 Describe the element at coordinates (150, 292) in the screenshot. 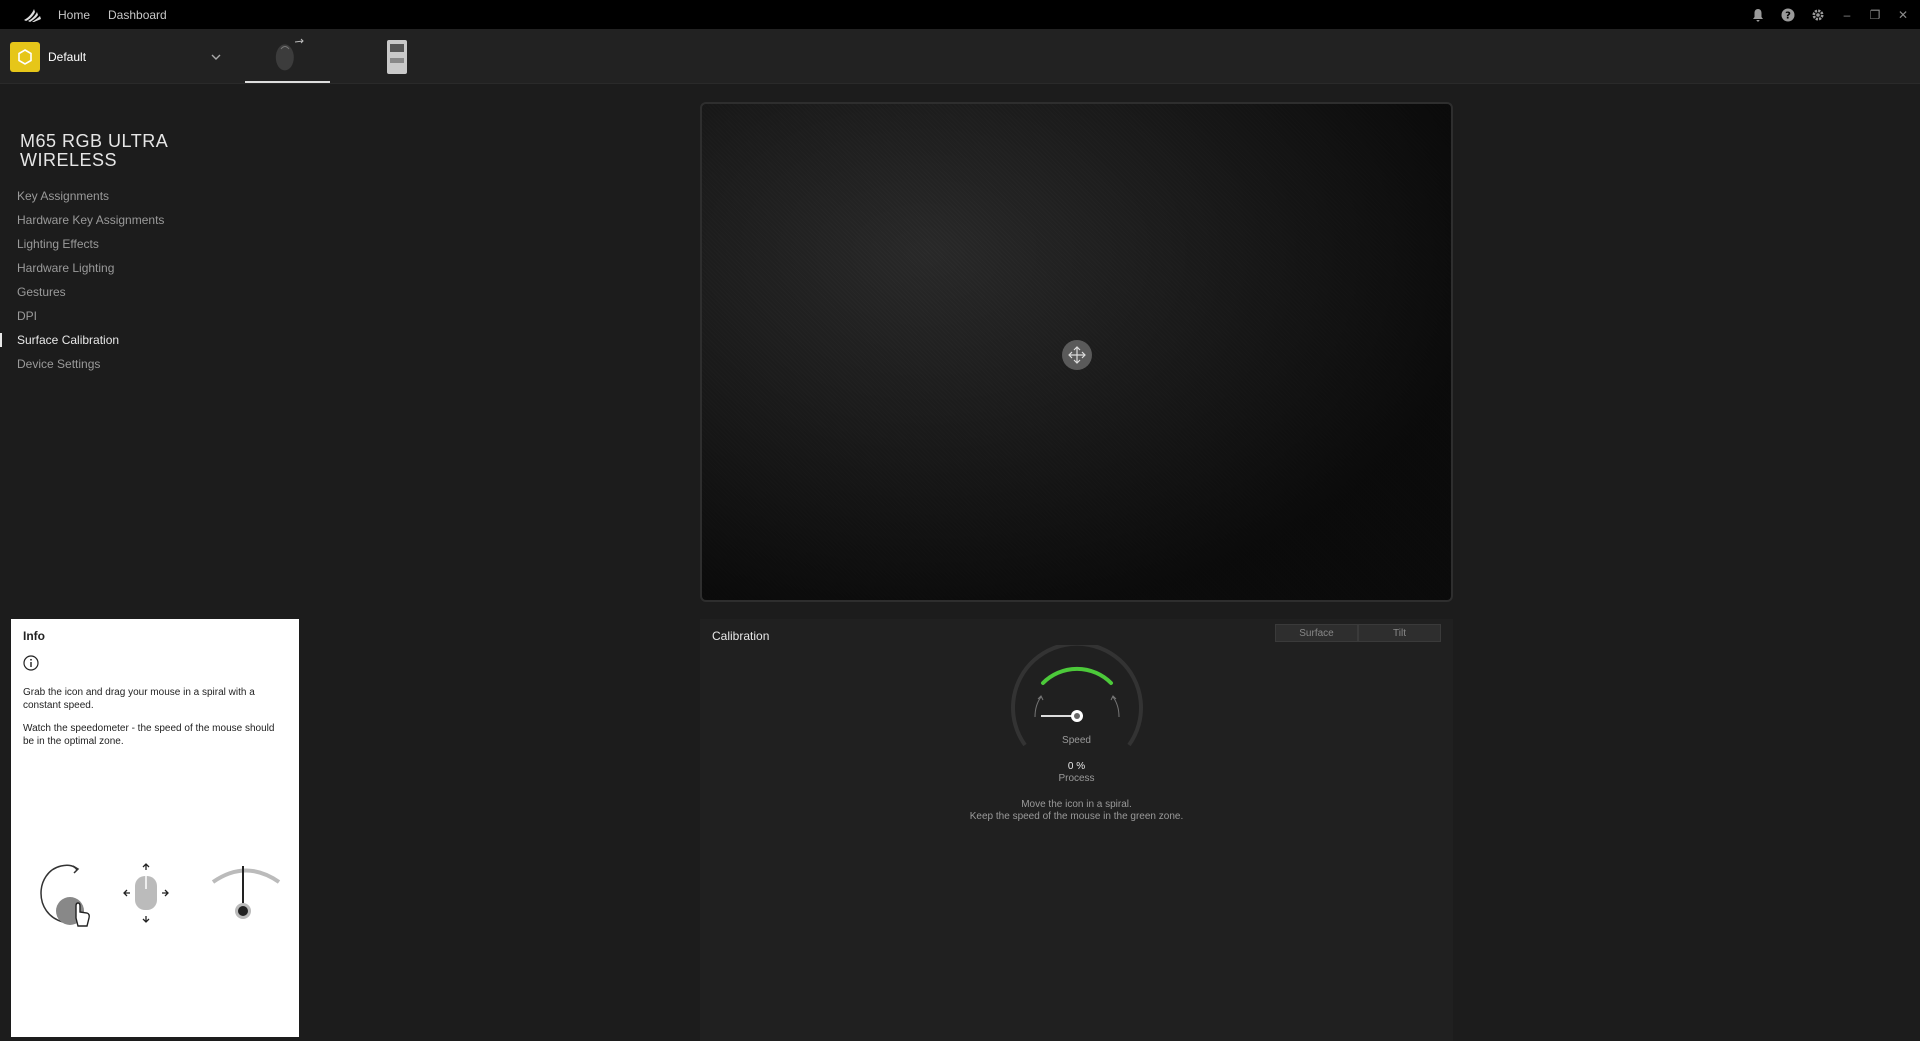

I see `menu-gestures: Gestures` at that location.